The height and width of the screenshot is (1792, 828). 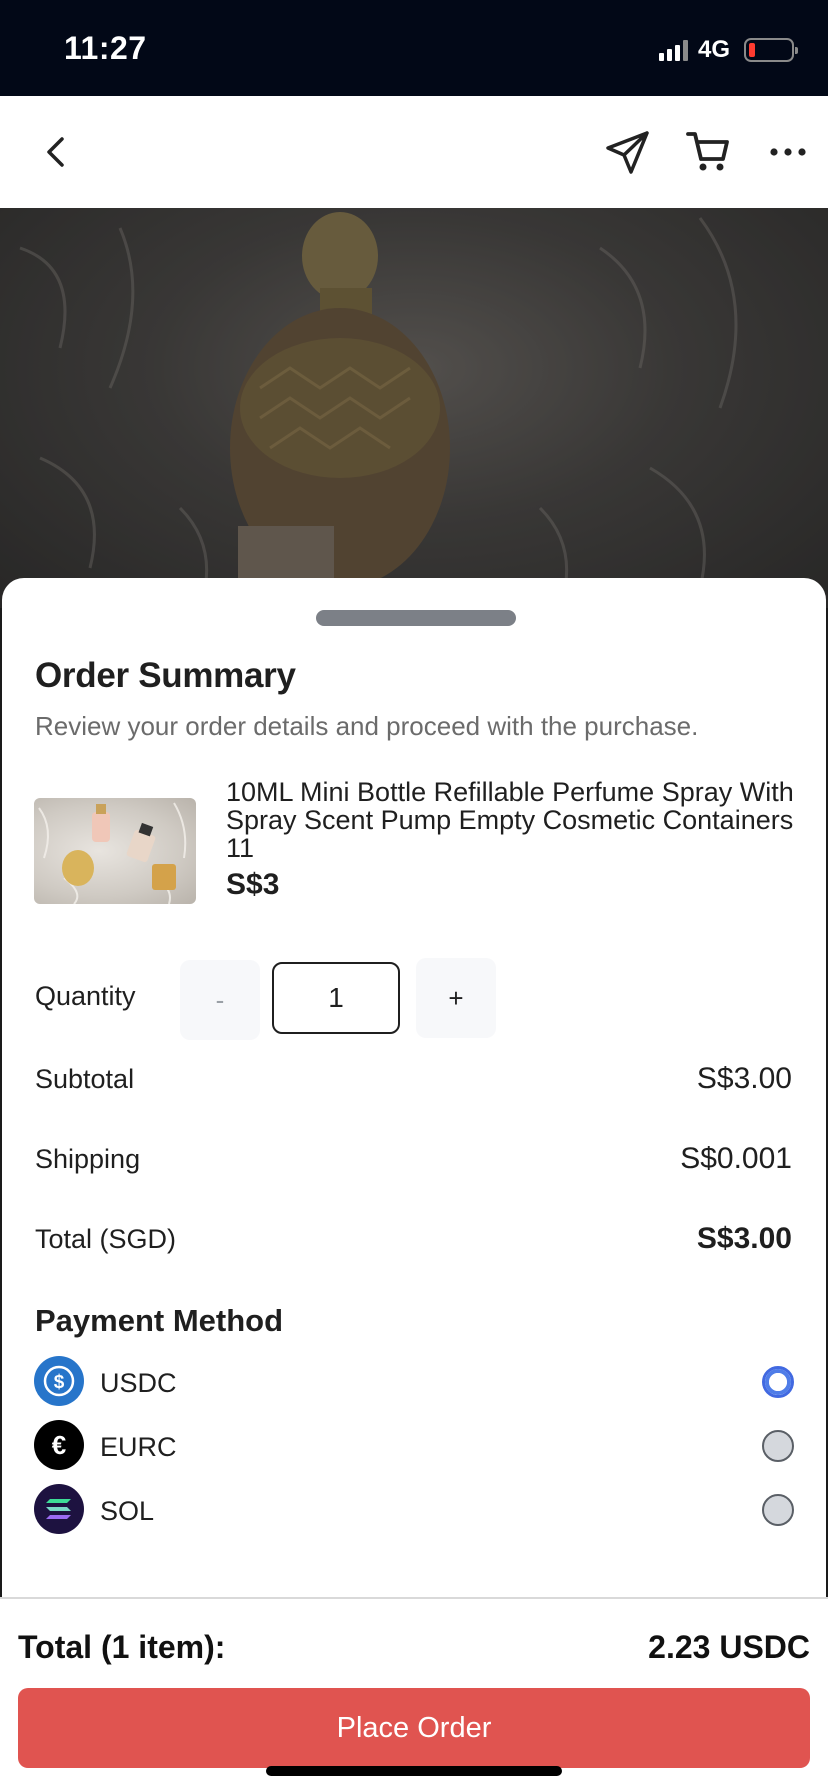 What do you see at coordinates (744, 1078) in the screenshot?
I see `subtotal-value: S$3.00` at bounding box center [744, 1078].